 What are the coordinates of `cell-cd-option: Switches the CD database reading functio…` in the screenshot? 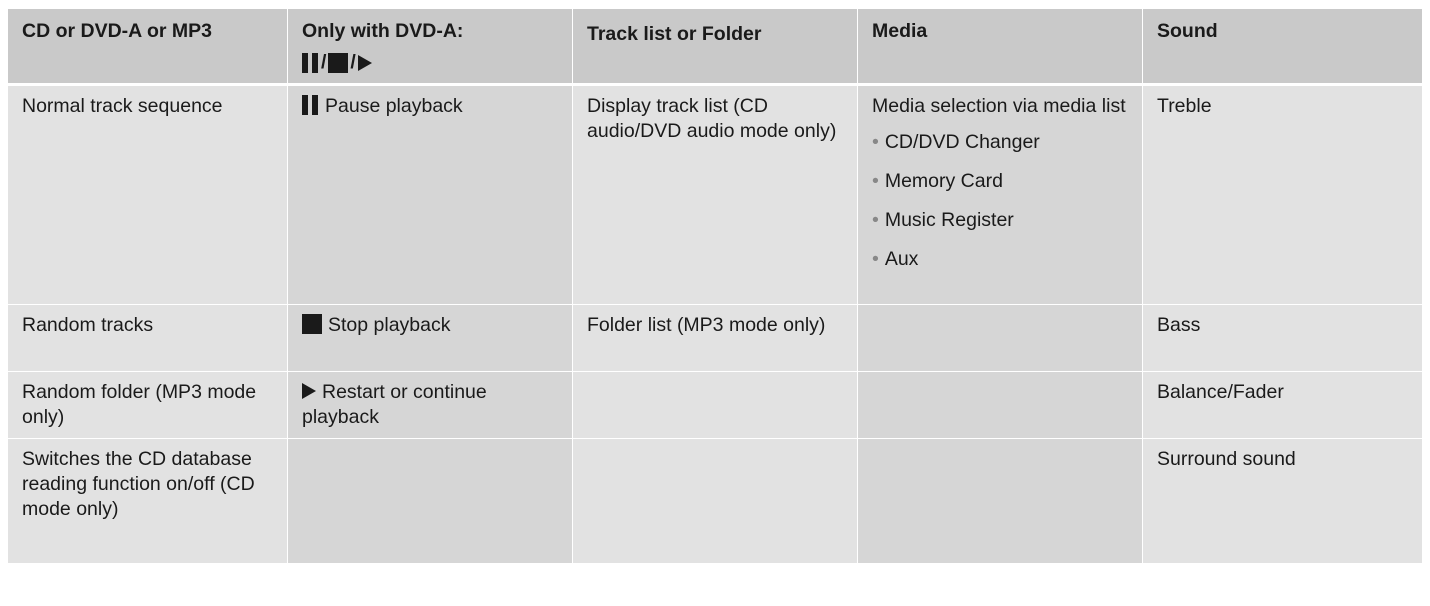 It's located at (148, 501).